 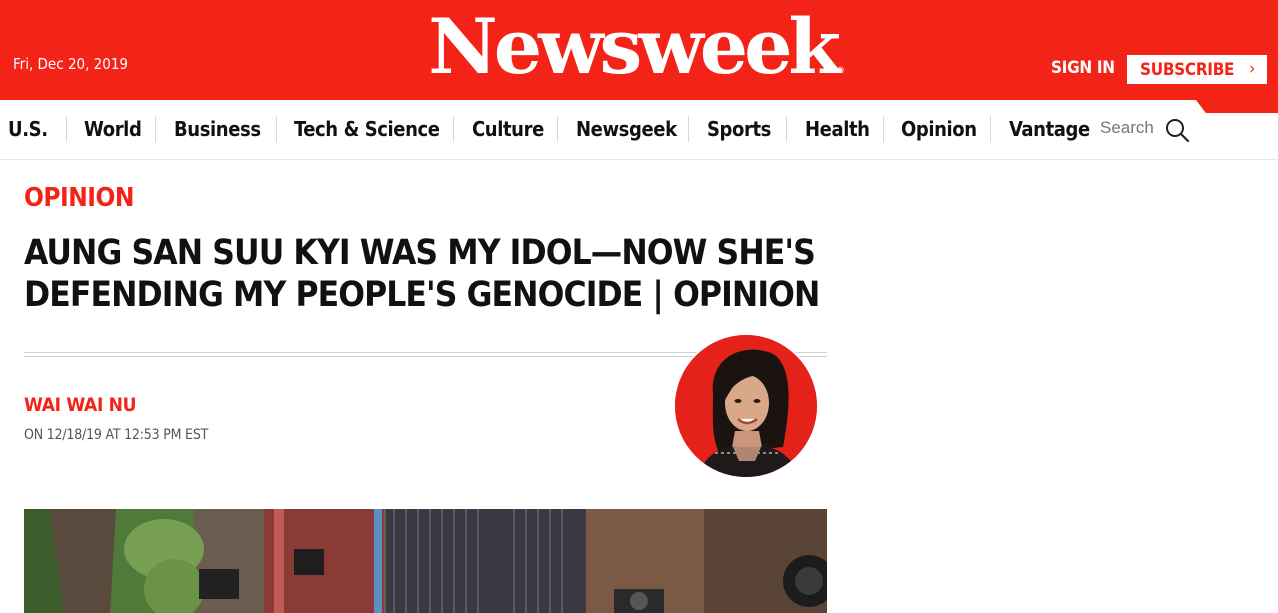 I want to click on nav-item-vantage: Vantage, so click(x=1049, y=129).